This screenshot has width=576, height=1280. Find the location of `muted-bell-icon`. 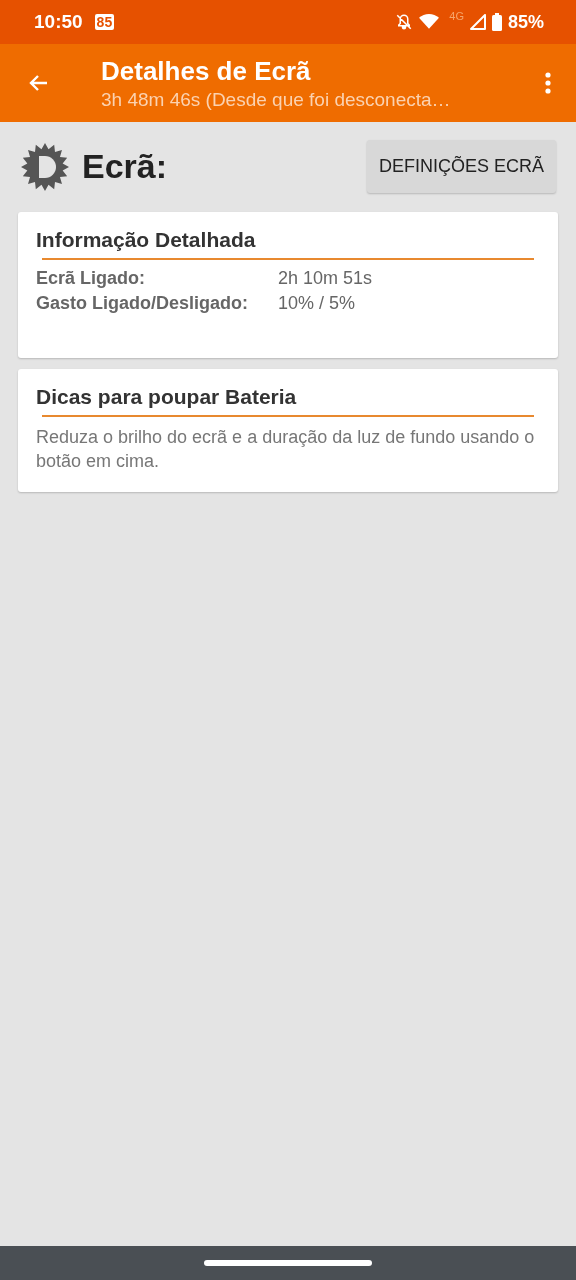

muted-bell-icon is located at coordinates (404, 22).